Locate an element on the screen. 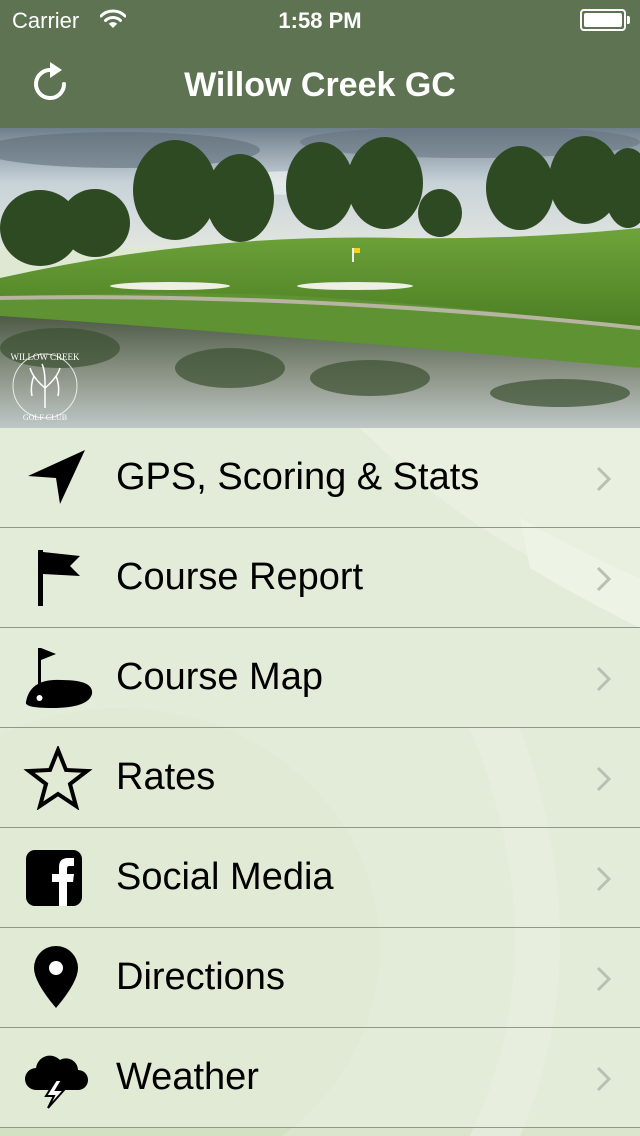 The image size is (640, 1136). status-time: 1:58 PM is located at coordinates (320, 20).